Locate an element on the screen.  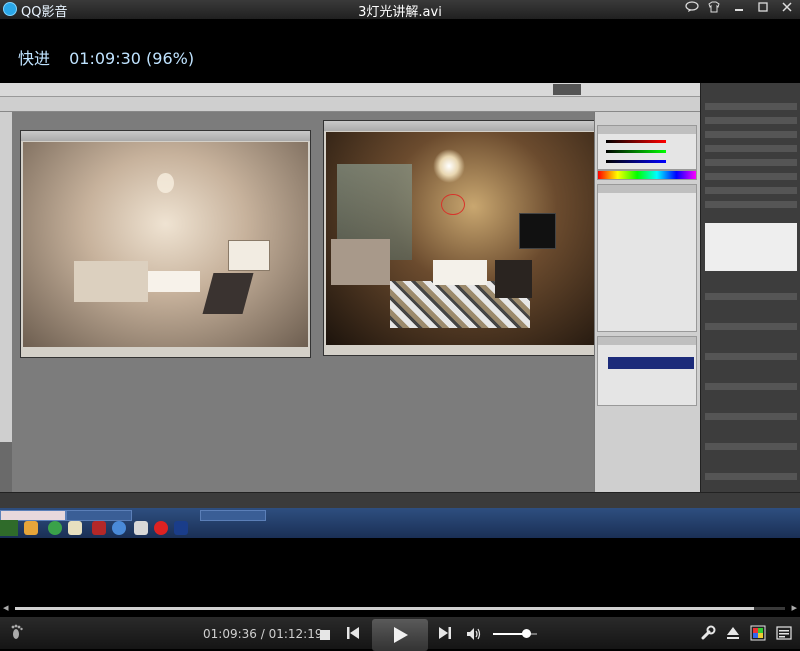
footprint-icon is located at coordinates (18, 633).